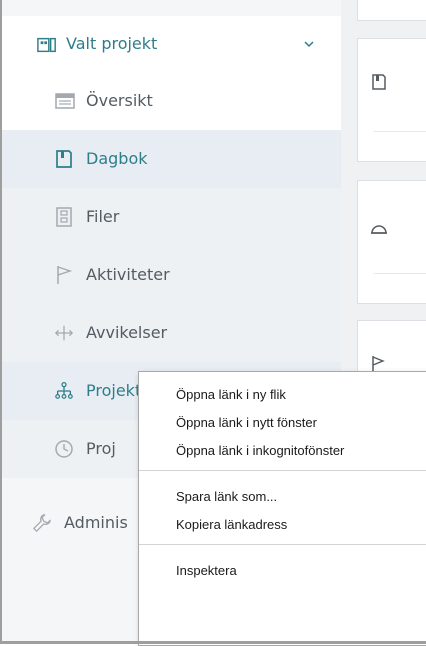 The width and height of the screenshot is (426, 646). Describe the element at coordinates (282, 570) in the screenshot. I see `context-menu-inspect: Inspektera` at that location.